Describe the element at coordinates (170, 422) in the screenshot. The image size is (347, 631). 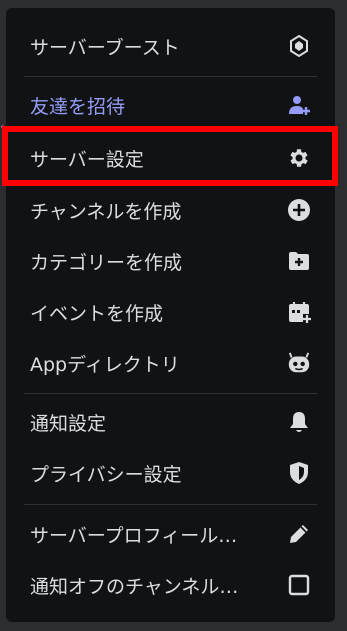
I see `menu-item-notification-settings: 通知設定` at that location.